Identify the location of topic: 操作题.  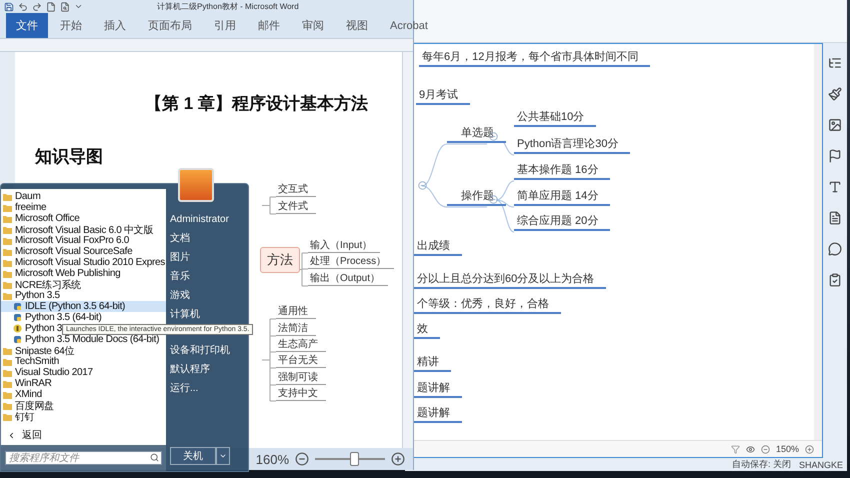
(476, 197).